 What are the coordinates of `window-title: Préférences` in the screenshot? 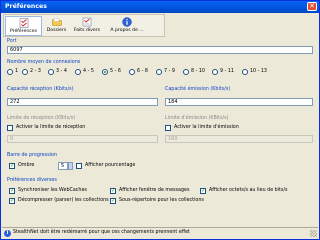 It's located at (26, 6).